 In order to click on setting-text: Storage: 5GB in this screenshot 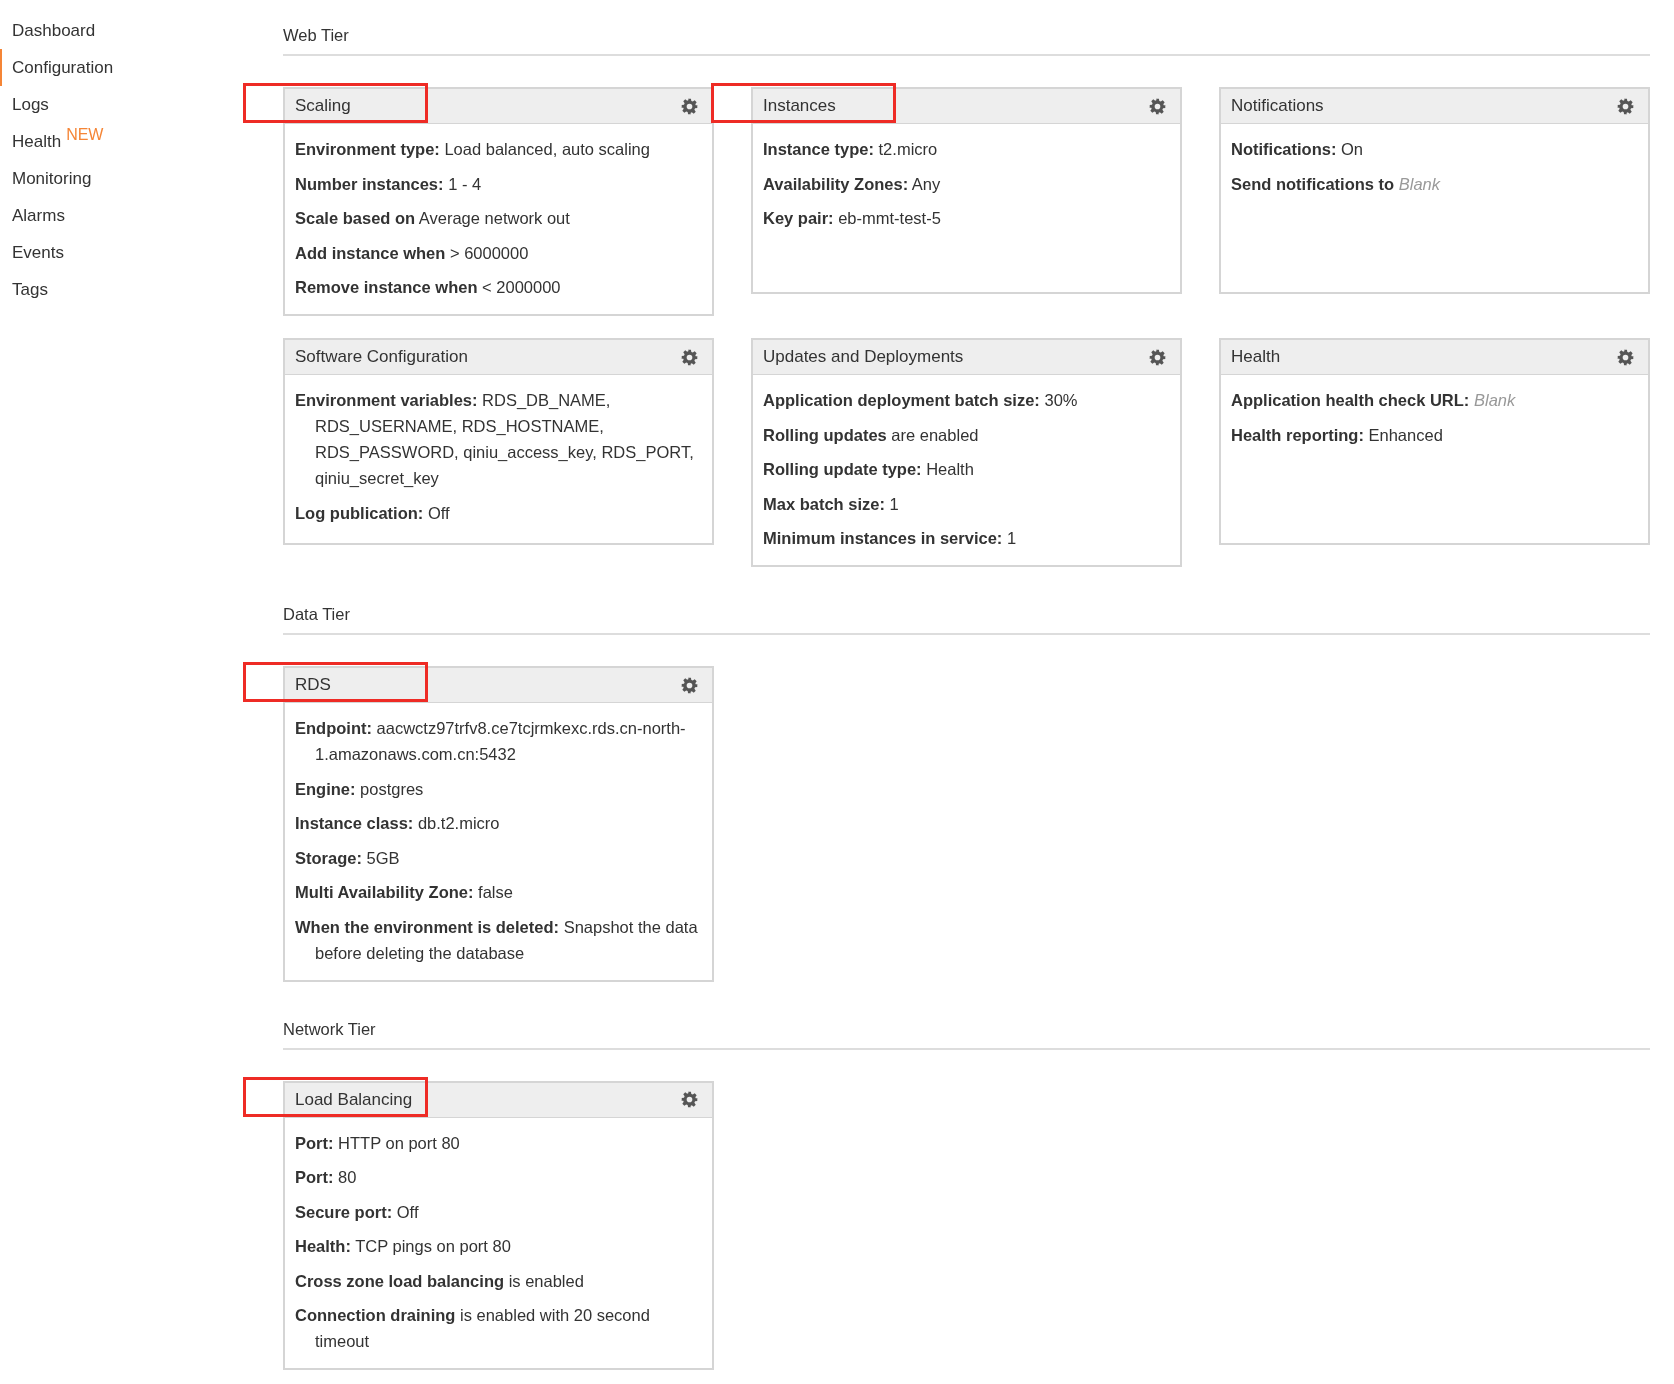, I will do `click(348, 858)`.